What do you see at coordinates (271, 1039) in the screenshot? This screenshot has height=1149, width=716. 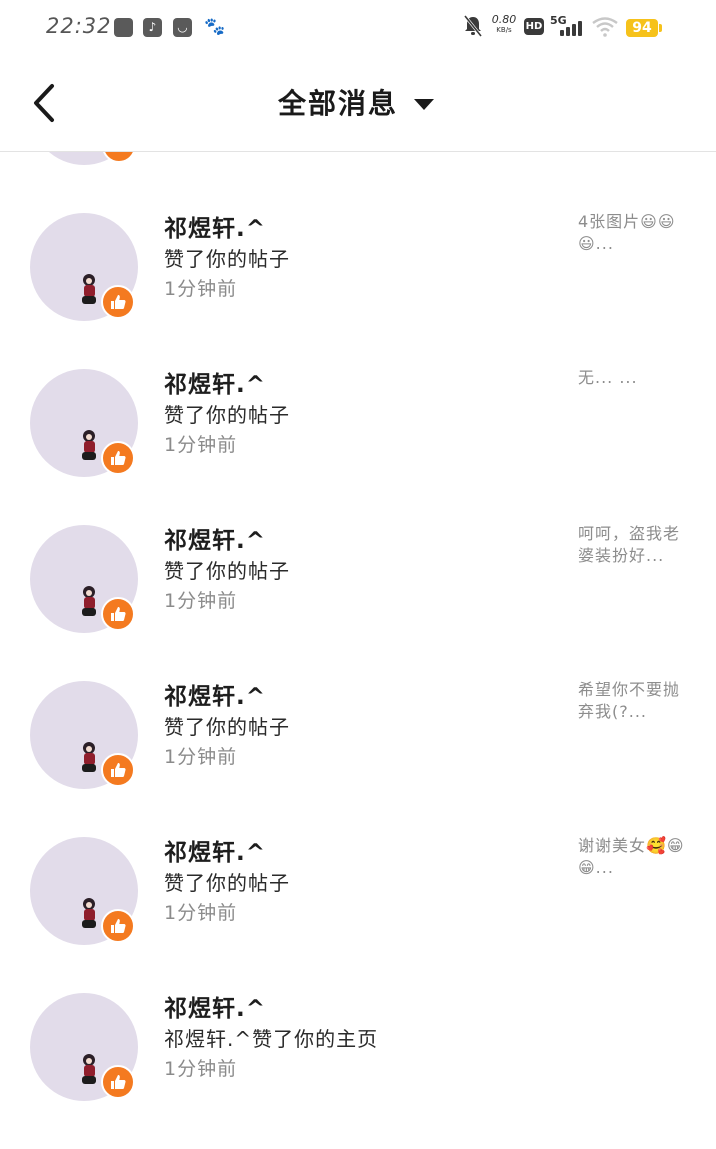 I see `message-action: 祁煜轩.^赞了你的主页` at bounding box center [271, 1039].